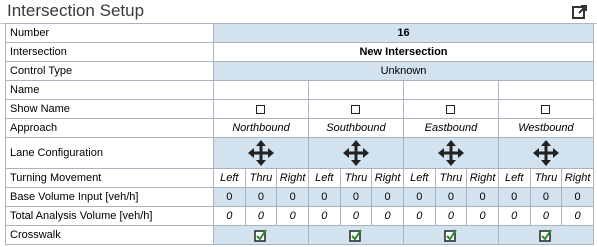 The width and height of the screenshot is (597, 247). Describe the element at coordinates (109, 71) in the screenshot. I see `control-type-label: Control Type` at that location.